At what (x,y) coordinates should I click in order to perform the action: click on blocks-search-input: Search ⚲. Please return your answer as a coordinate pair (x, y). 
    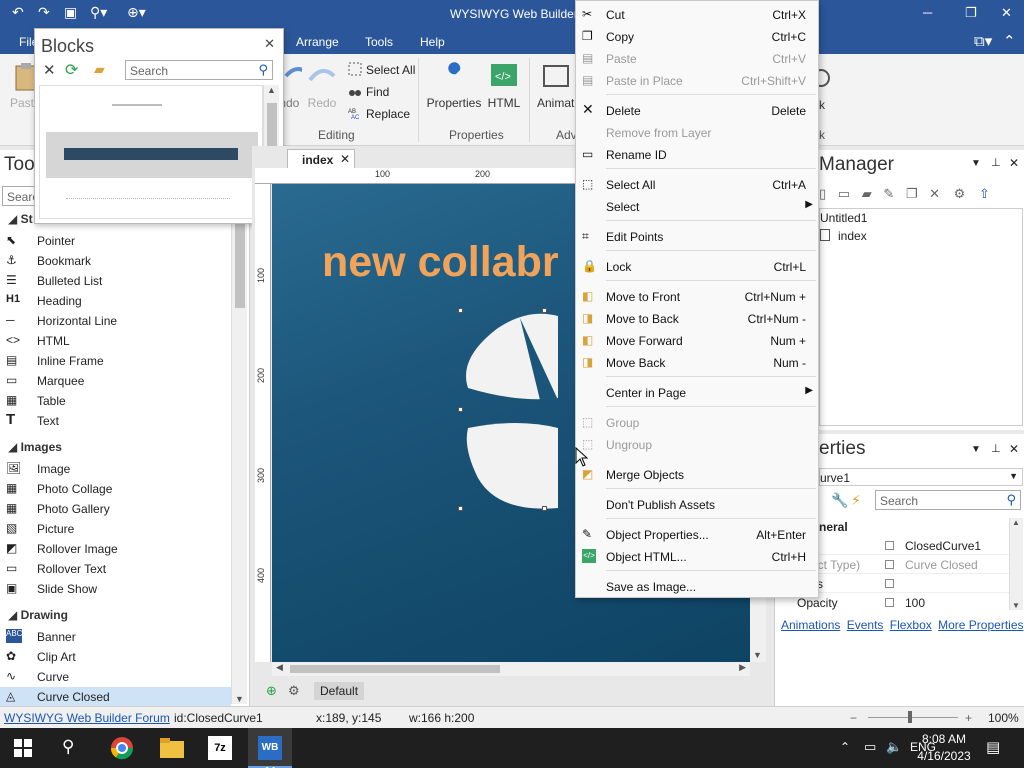
    Looking at the image, I should click on (199, 70).